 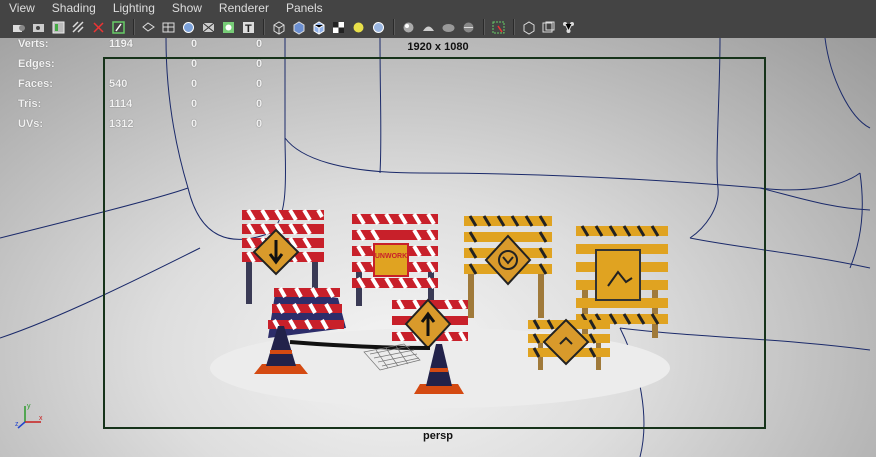 What do you see at coordinates (568, 27) in the screenshot?
I see `hypershade-icon` at bounding box center [568, 27].